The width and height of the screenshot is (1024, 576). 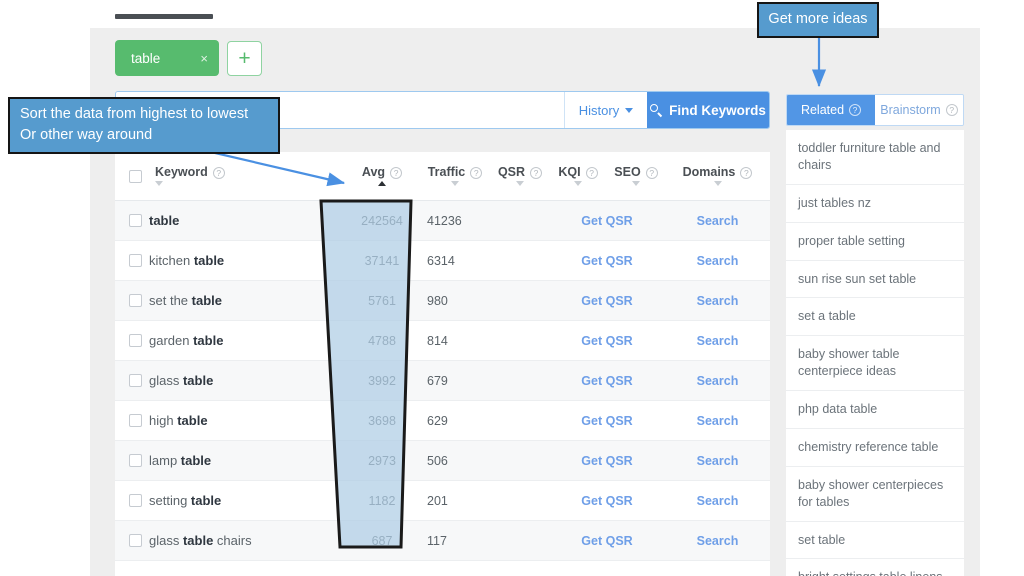 What do you see at coordinates (875, 410) in the screenshot?
I see `related-idea-item: php data table` at bounding box center [875, 410].